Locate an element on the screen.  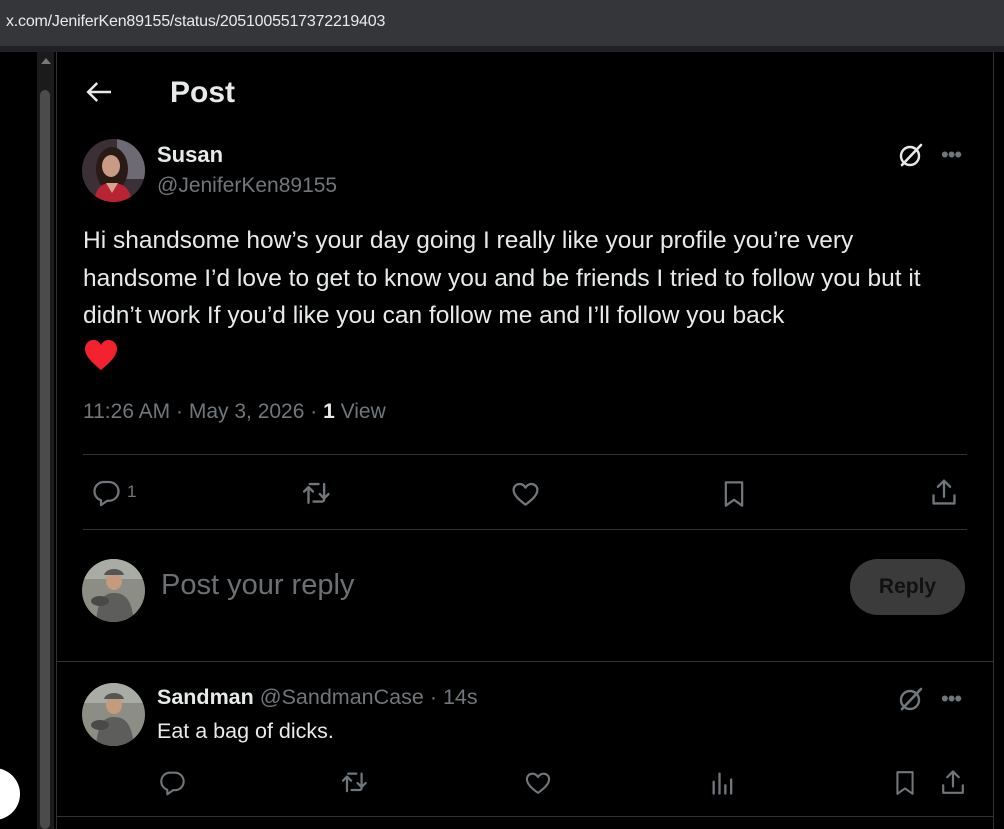
reply-header: Sandman @SandmanCase · 14s is located at coordinates (317, 697).